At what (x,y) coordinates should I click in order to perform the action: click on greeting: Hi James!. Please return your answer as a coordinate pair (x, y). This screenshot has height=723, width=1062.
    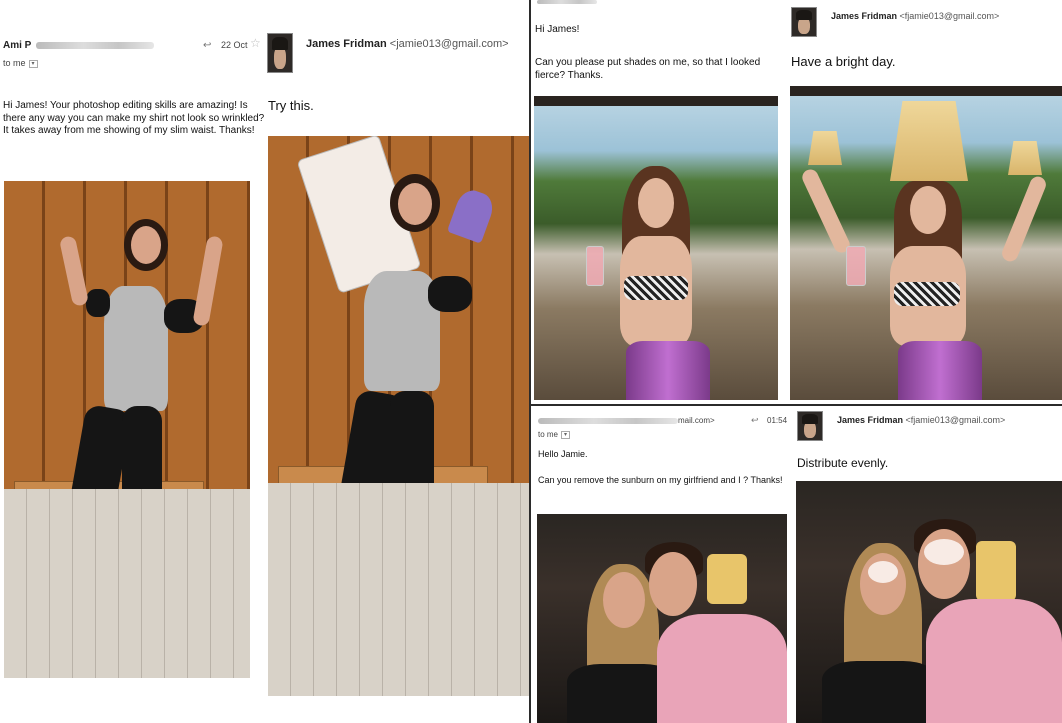
    Looking at the image, I should click on (557, 29).